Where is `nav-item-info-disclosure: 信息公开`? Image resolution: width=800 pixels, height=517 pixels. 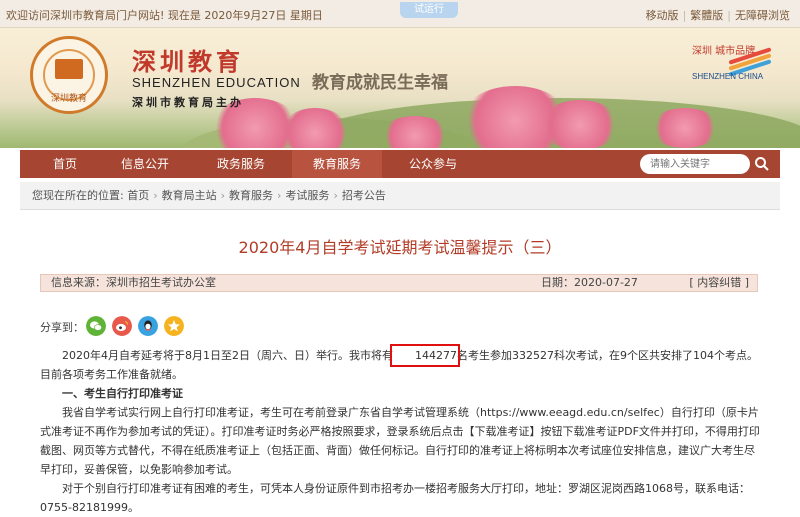 nav-item-info-disclosure: 信息公开 is located at coordinates (145, 164).